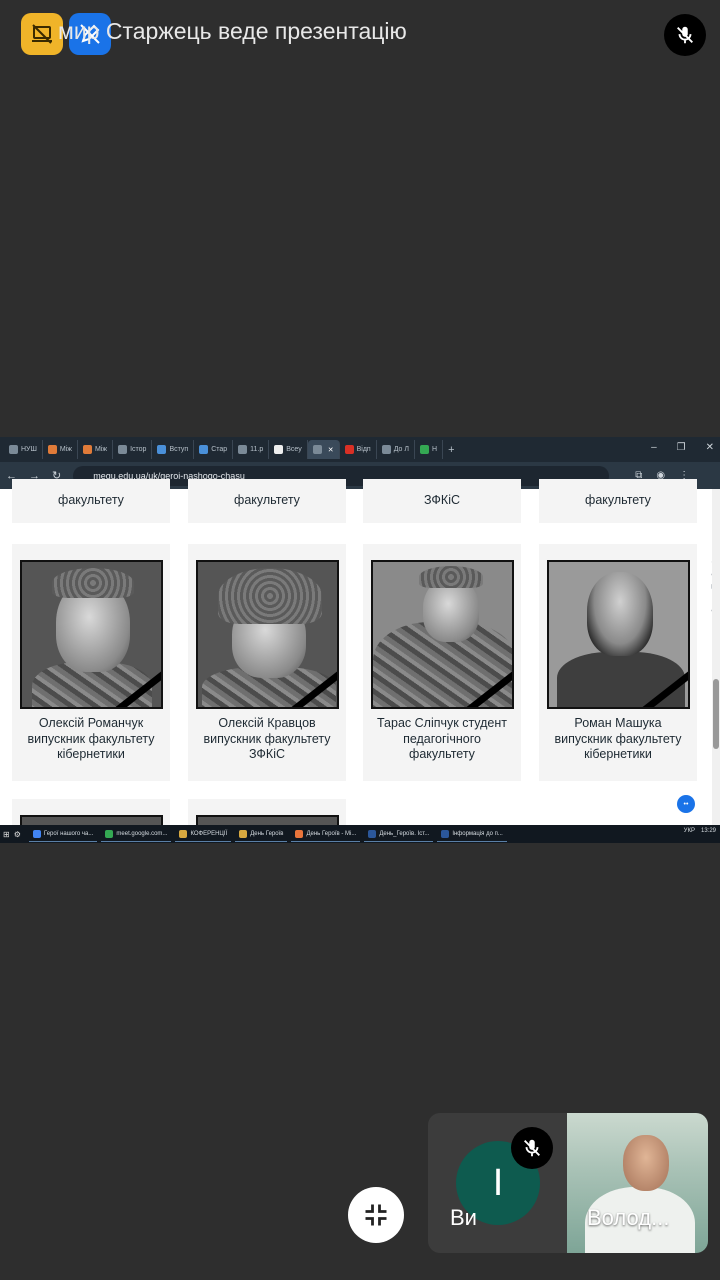 This screenshot has width=720, height=1280. What do you see at coordinates (251, 449) in the screenshot?
I see `tab-6: 11.р` at bounding box center [251, 449].